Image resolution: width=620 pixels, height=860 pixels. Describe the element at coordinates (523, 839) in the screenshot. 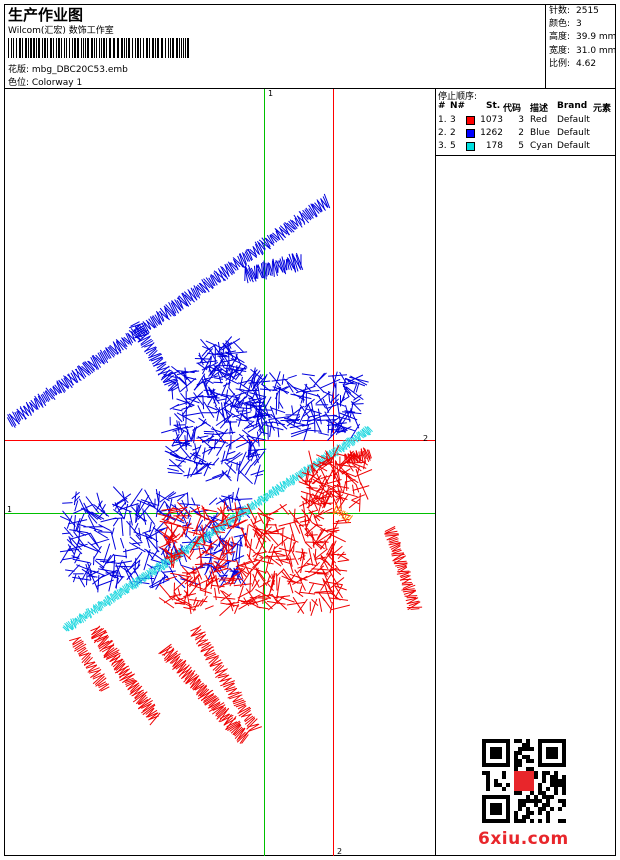

I see `site-logo: 6xiu.com` at that location.